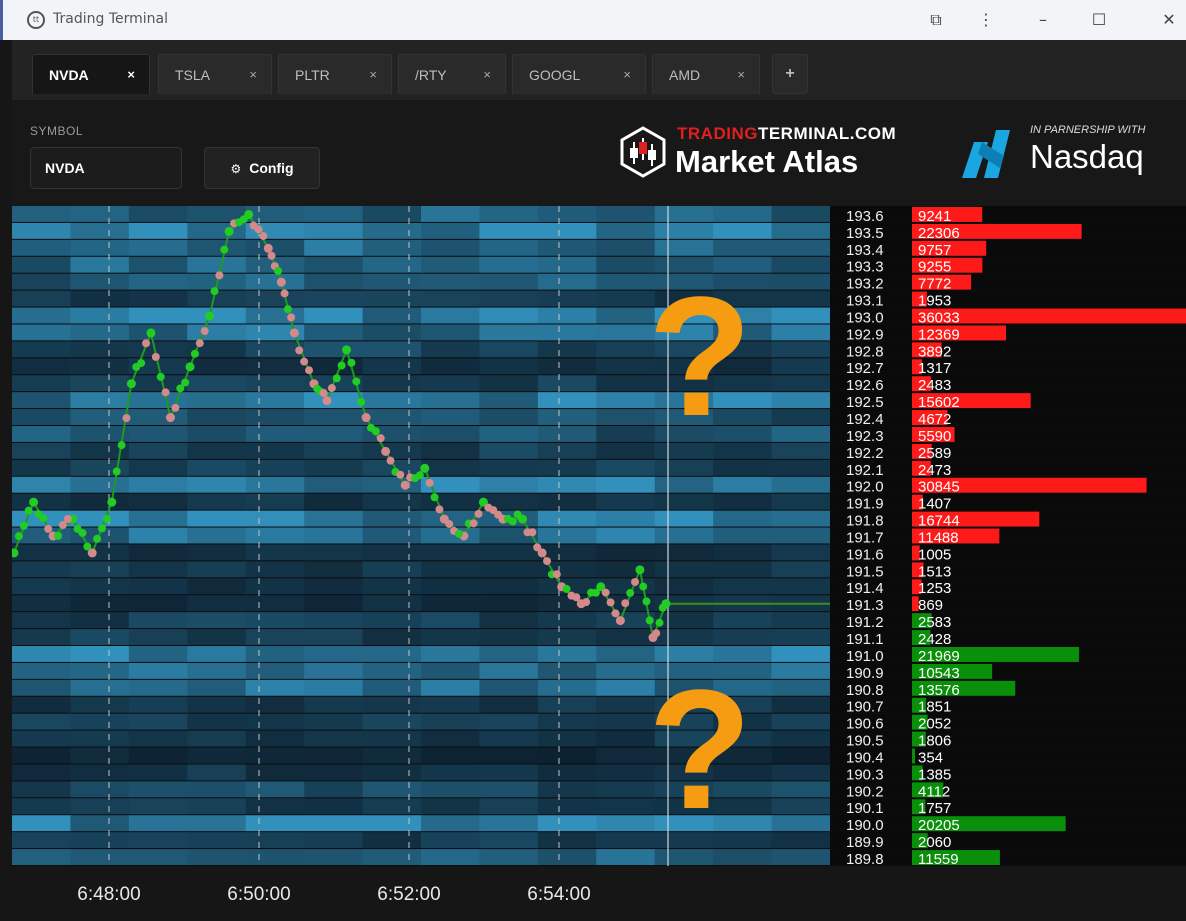 Image resolution: width=1186 pixels, height=921 pixels. What do you see at coordinates (936, 20) in the screenshot?
I see `extensions-icon: ⧉` at bounding box center [936, 20].